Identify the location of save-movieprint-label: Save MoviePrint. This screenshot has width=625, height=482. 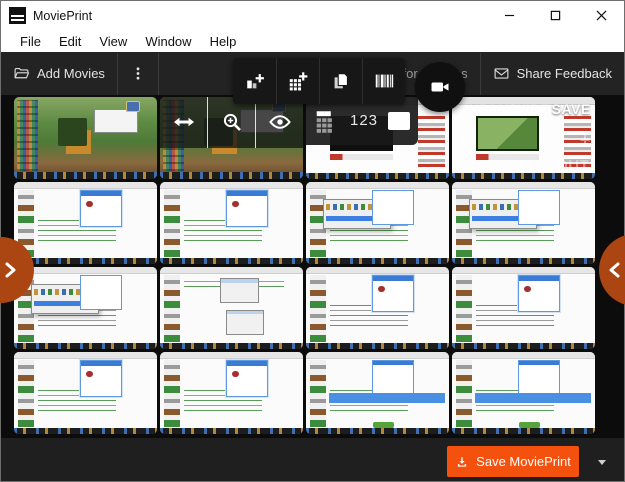
(523, 461).